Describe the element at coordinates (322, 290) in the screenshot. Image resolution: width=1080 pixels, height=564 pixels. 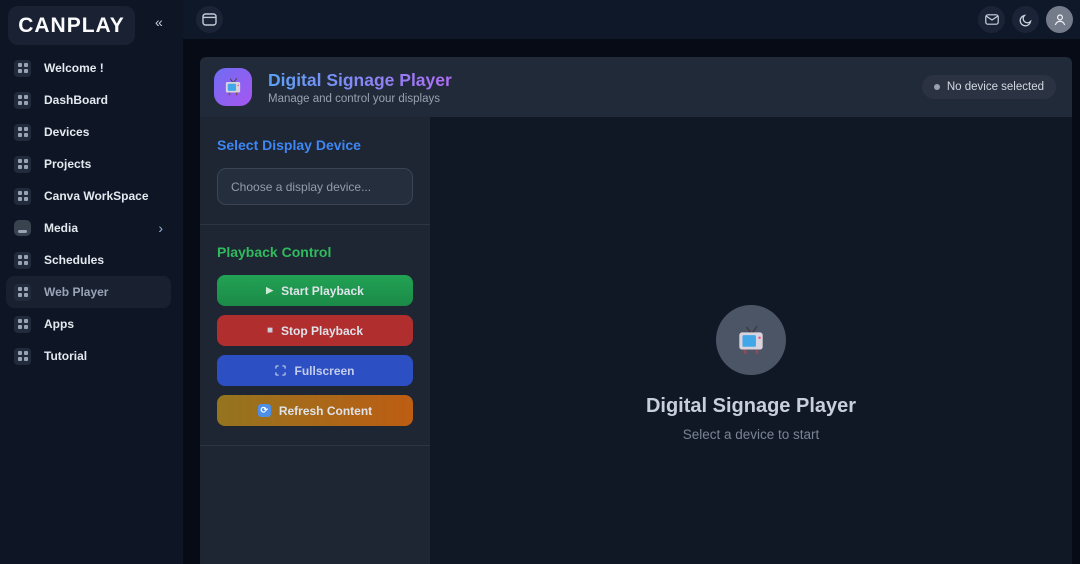
I see `start-playback-label: Start Playback` at that location.